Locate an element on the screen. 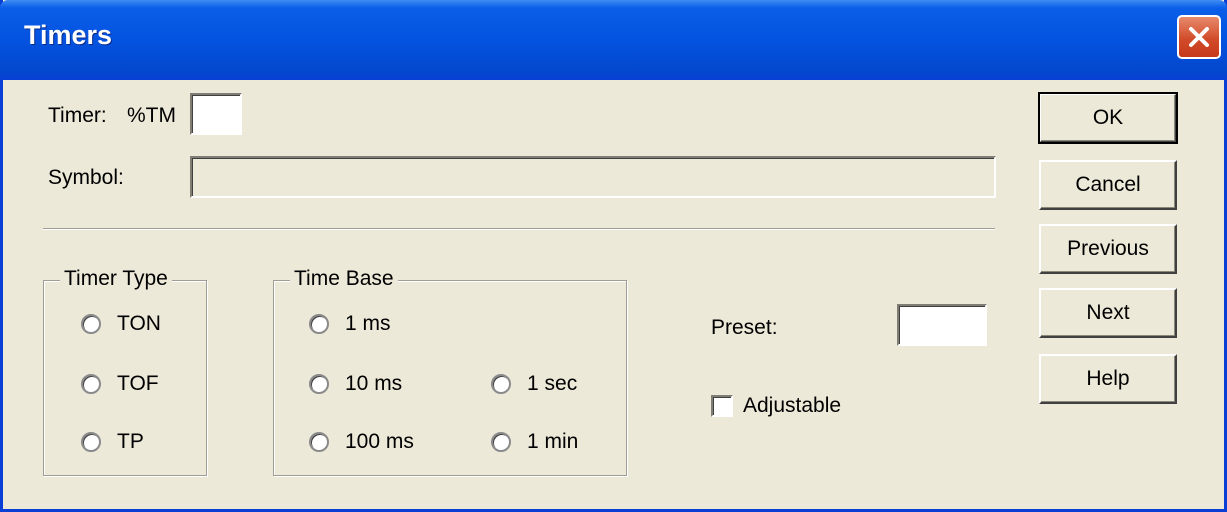  radio-1min-label: 1 min is located at coordinates (553, 441).